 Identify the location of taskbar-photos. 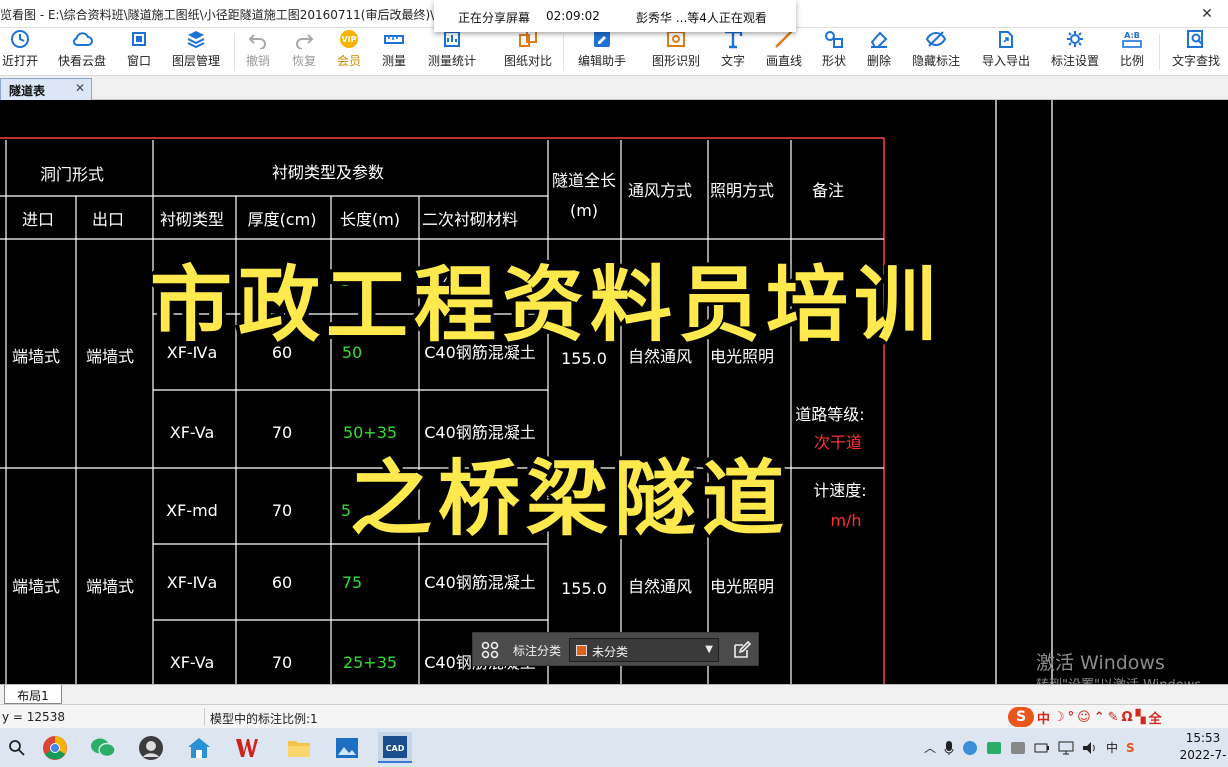
(347, 747).